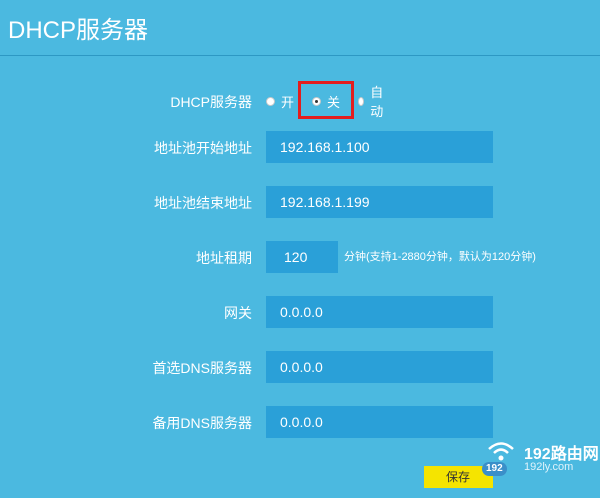 The width and height of the screenshot is (600, 498). What do you see at coordinates (377, 102) in the screenshot?
I see `dhcp-radio-auto-label: 自动` at bounding box center [377, 102].